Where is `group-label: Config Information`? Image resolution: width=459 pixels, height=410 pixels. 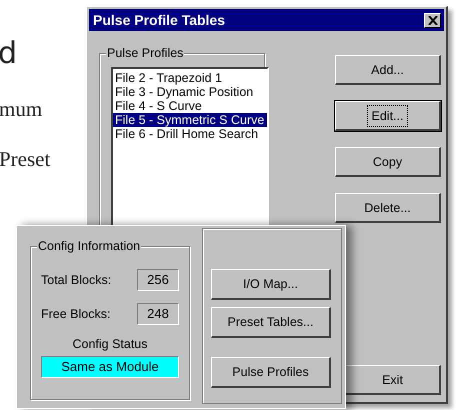 group-label: Config Information is located at coordinates (89, 246).